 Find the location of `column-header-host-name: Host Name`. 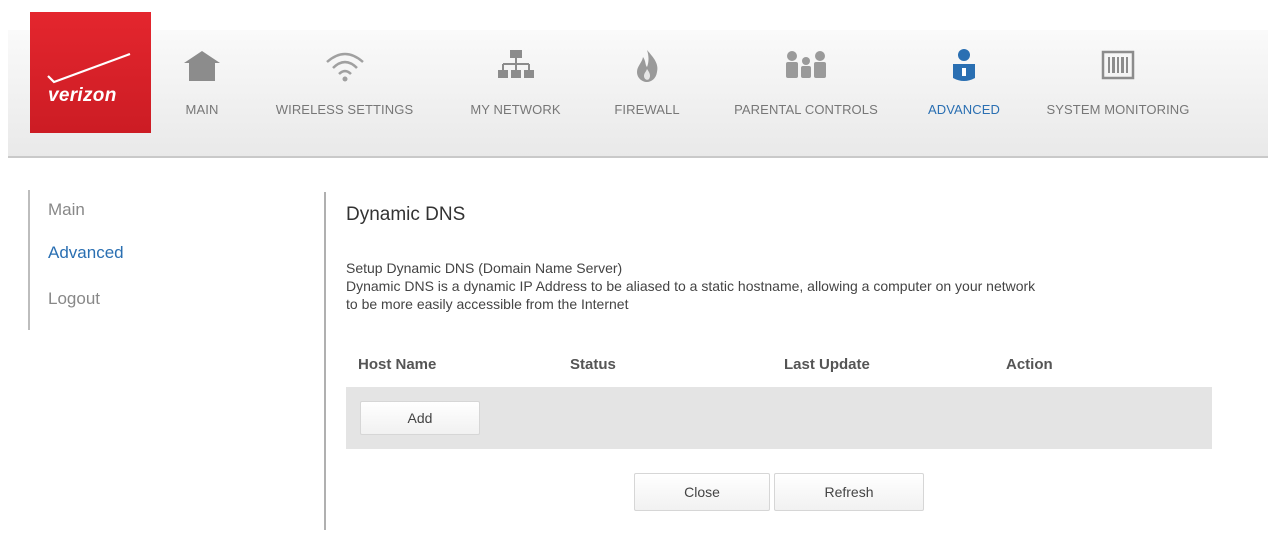

column-header-host-name: Host Name is located at coordinates (397, 364).